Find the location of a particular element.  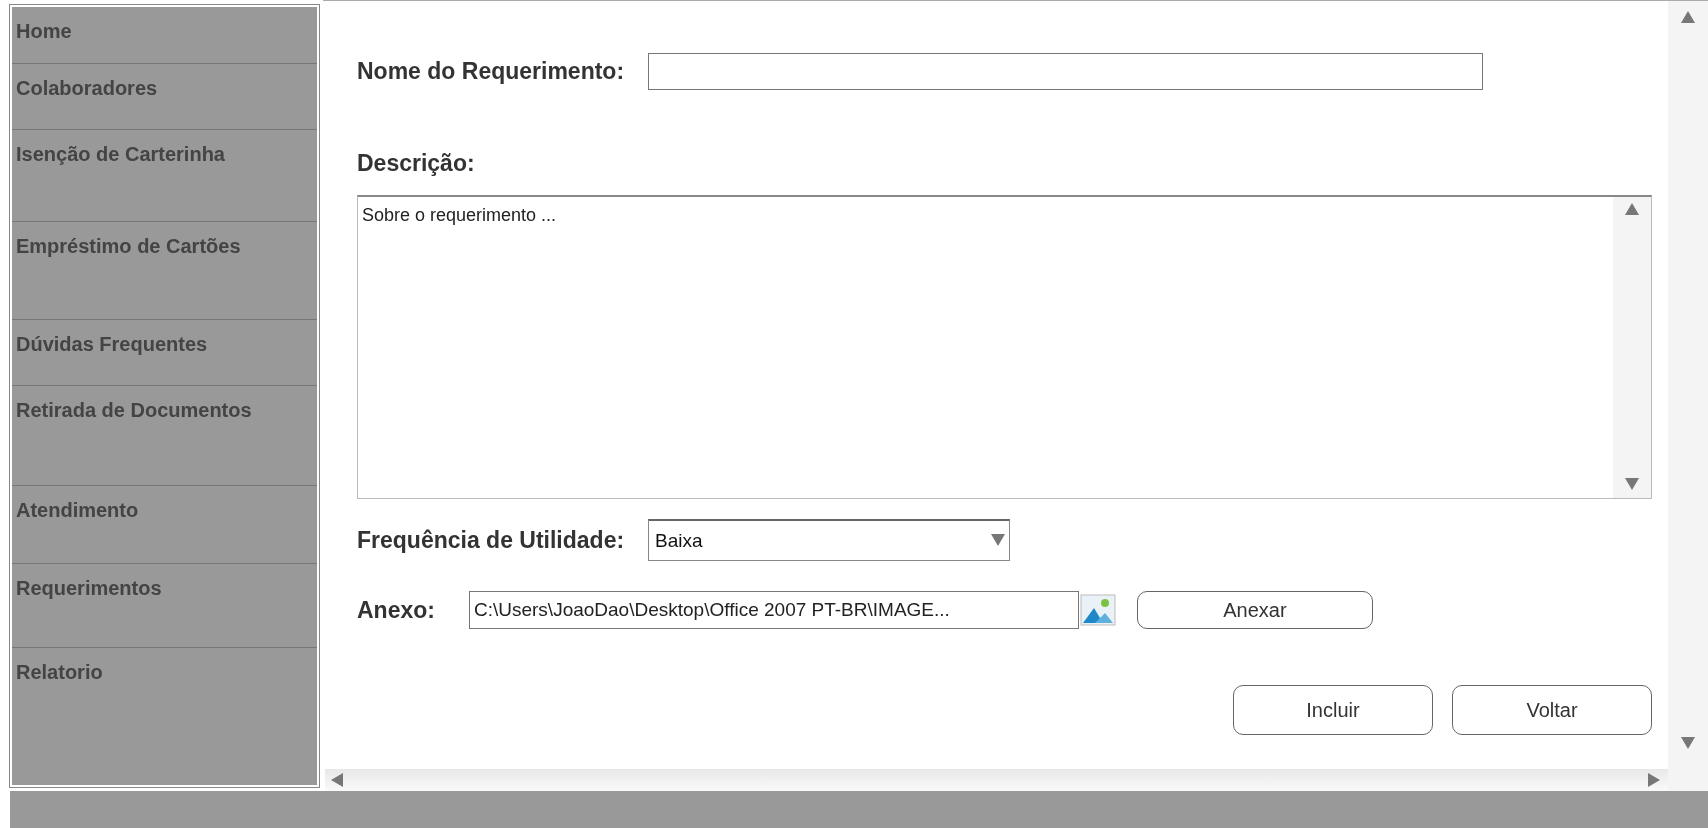

sidebar-item: Relatorio is located at coordinates (164, 716).